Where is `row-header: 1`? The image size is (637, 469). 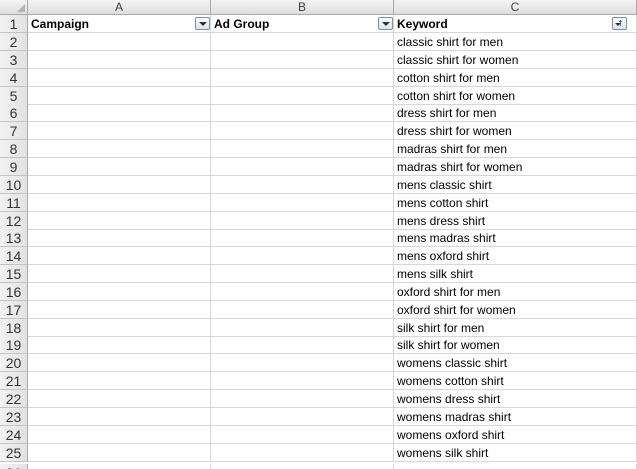 row-header: 1 is located at coordinates (14, 24).